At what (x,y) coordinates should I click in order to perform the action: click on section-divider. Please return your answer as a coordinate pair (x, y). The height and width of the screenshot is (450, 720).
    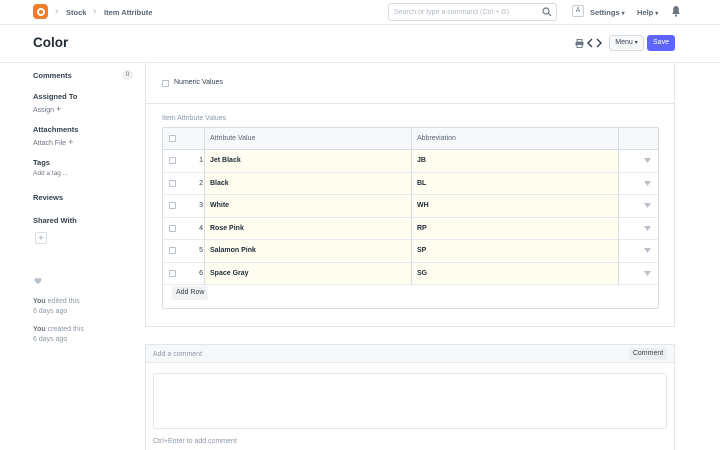
    Looking at the image, I should click on (410, 103).